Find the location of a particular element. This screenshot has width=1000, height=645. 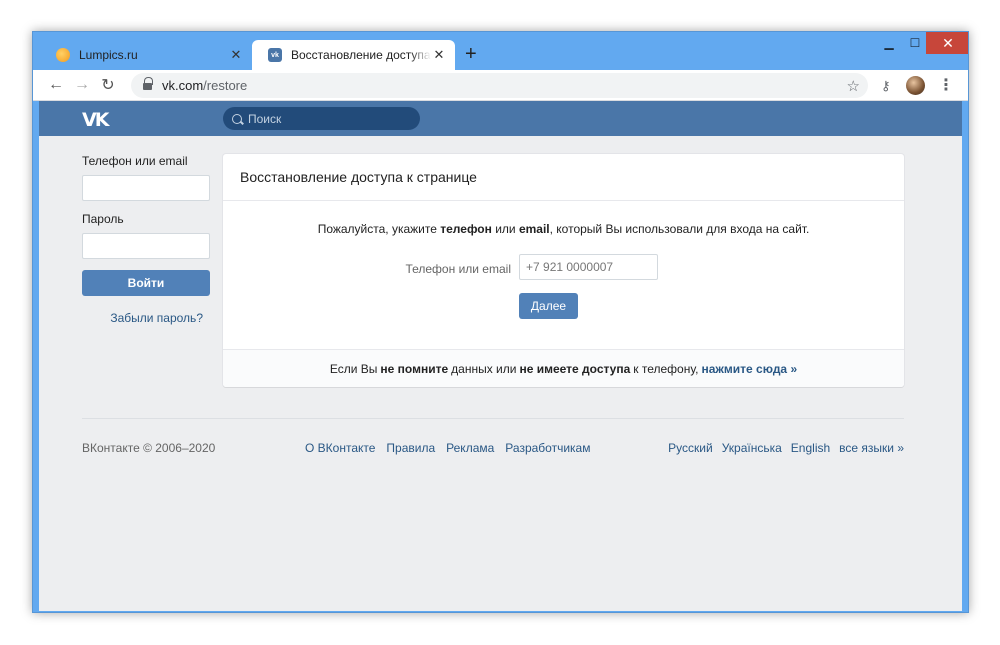

password-label: Пароль is located at coordinates (103, 219).